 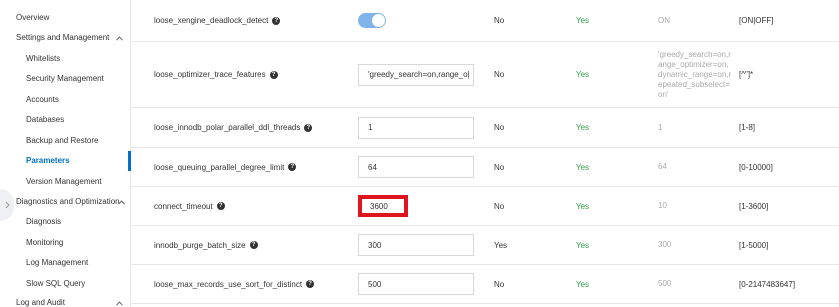 I want to click on sidebar-group-settings-and-management: Settings and Management, so click(x=65, y=38).